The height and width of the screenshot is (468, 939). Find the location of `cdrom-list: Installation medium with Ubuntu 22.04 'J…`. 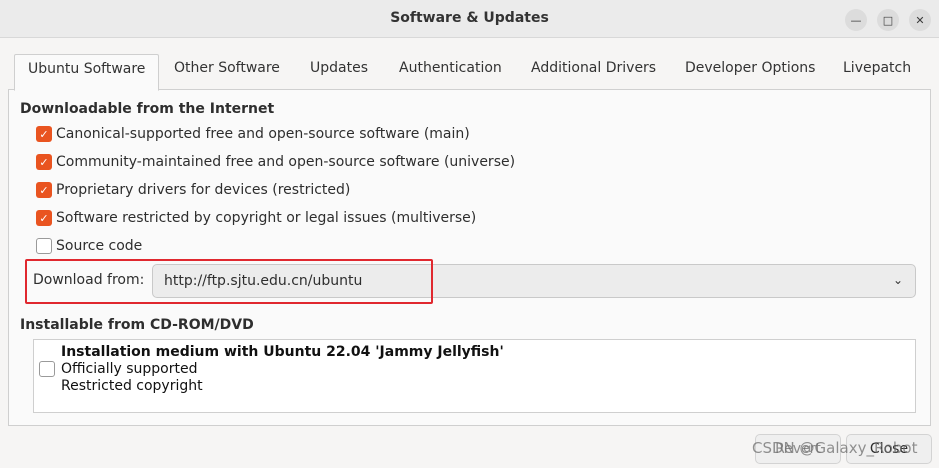

cdrom-list: Installation medium with Ubuntu 22.04 'J… is located at coordinates (474, 376).